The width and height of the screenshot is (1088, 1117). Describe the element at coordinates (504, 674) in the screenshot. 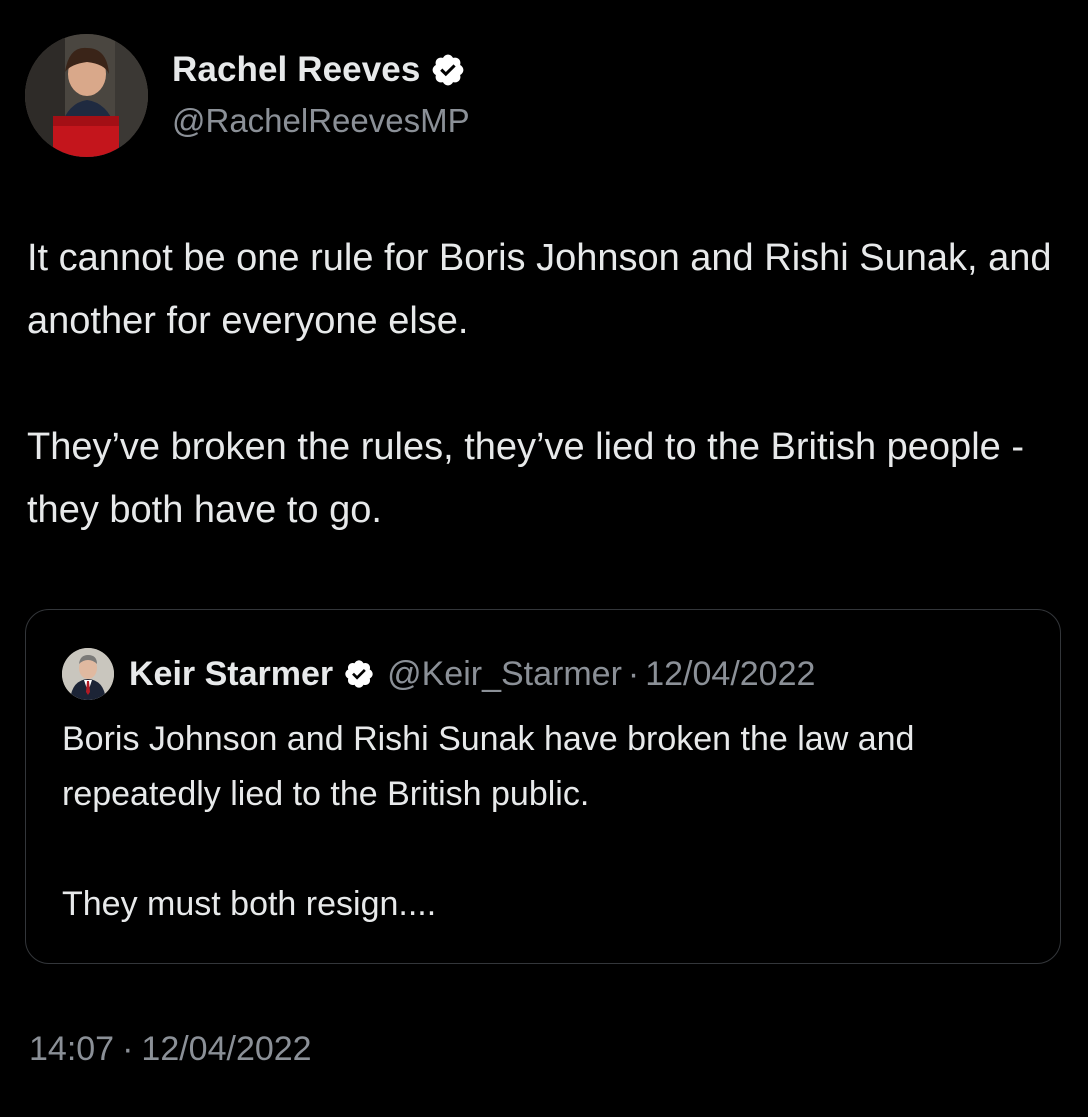

I see `quoted-author-handle: @Keir_Starmer` at that location.